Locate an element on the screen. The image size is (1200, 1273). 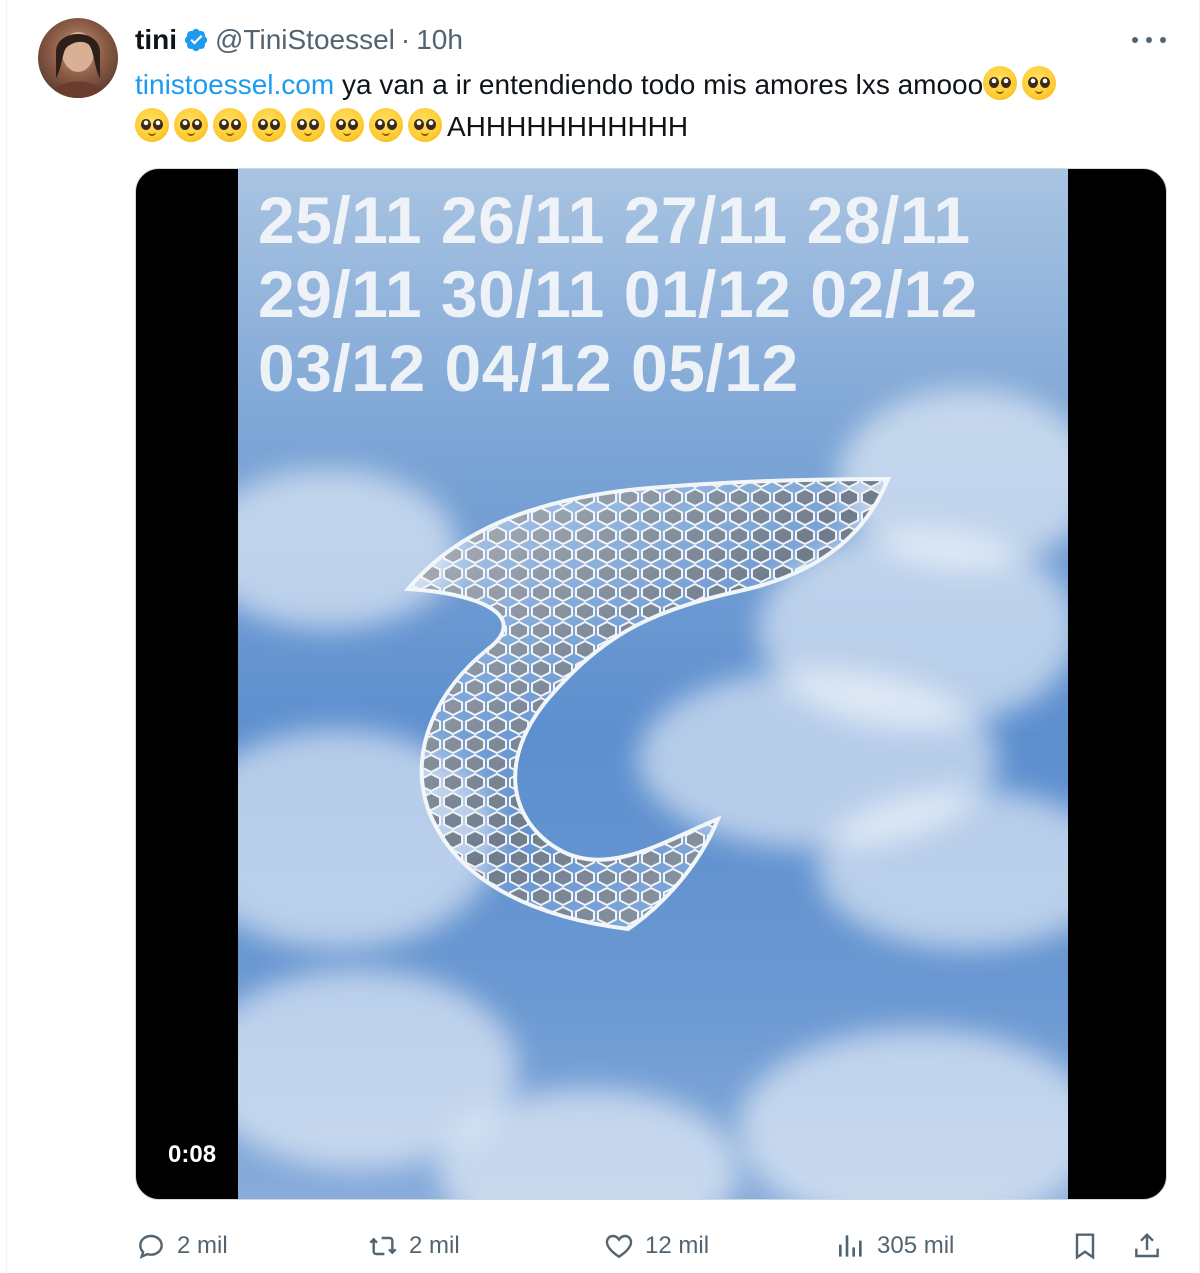
tweet-tail: AHHHHHHHHHHH is located at coordinates (568, 126).